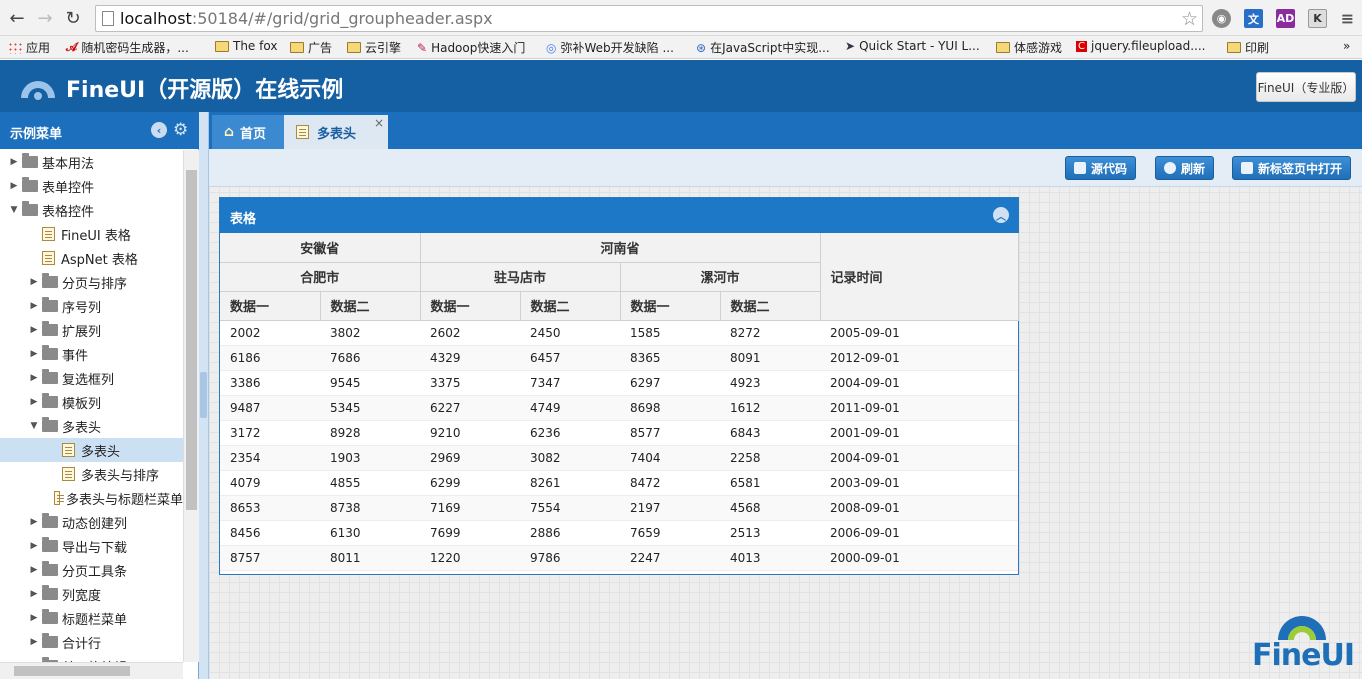  What do you see at coordinates (91, 546) in the screenshot?
I see `sidebar-item: ▶ 导出与下载` at bounding box center [91, 546].